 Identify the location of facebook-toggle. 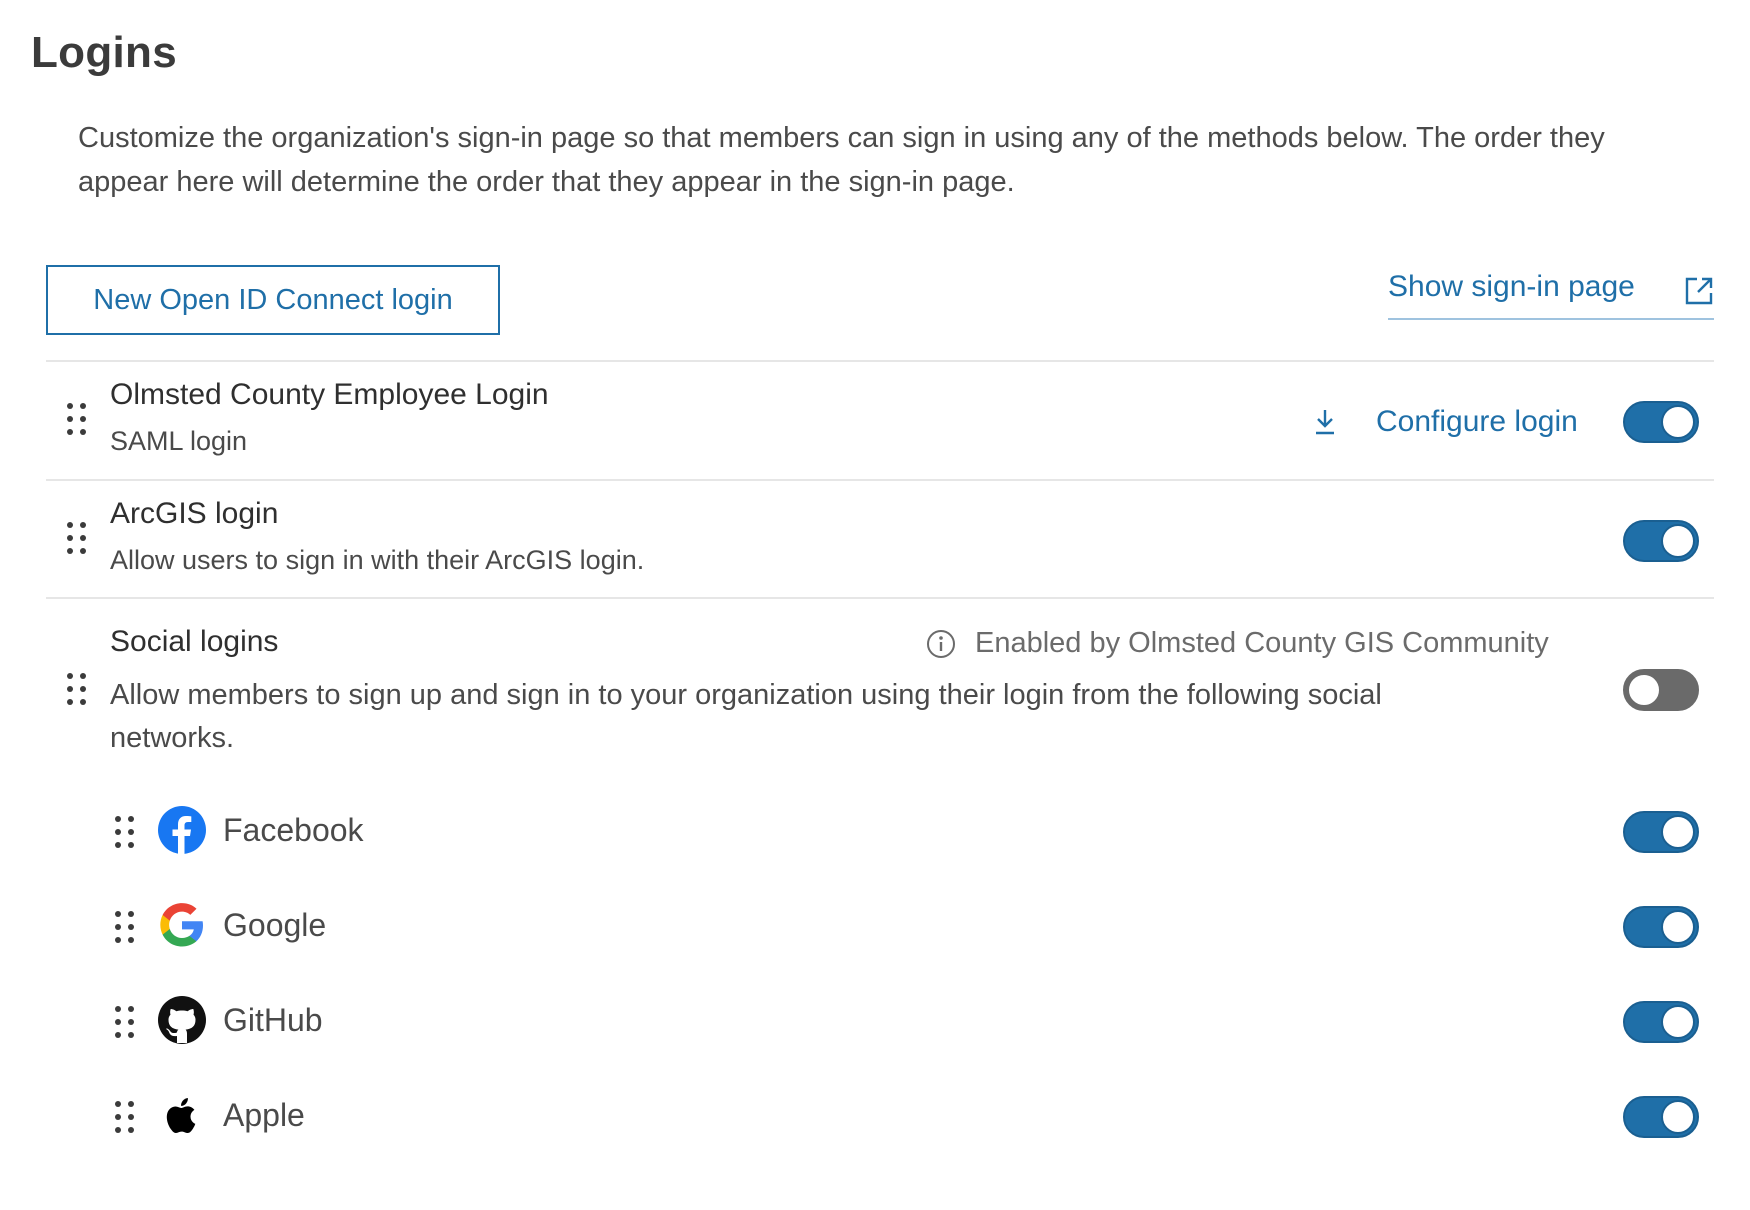
(1661, 832).